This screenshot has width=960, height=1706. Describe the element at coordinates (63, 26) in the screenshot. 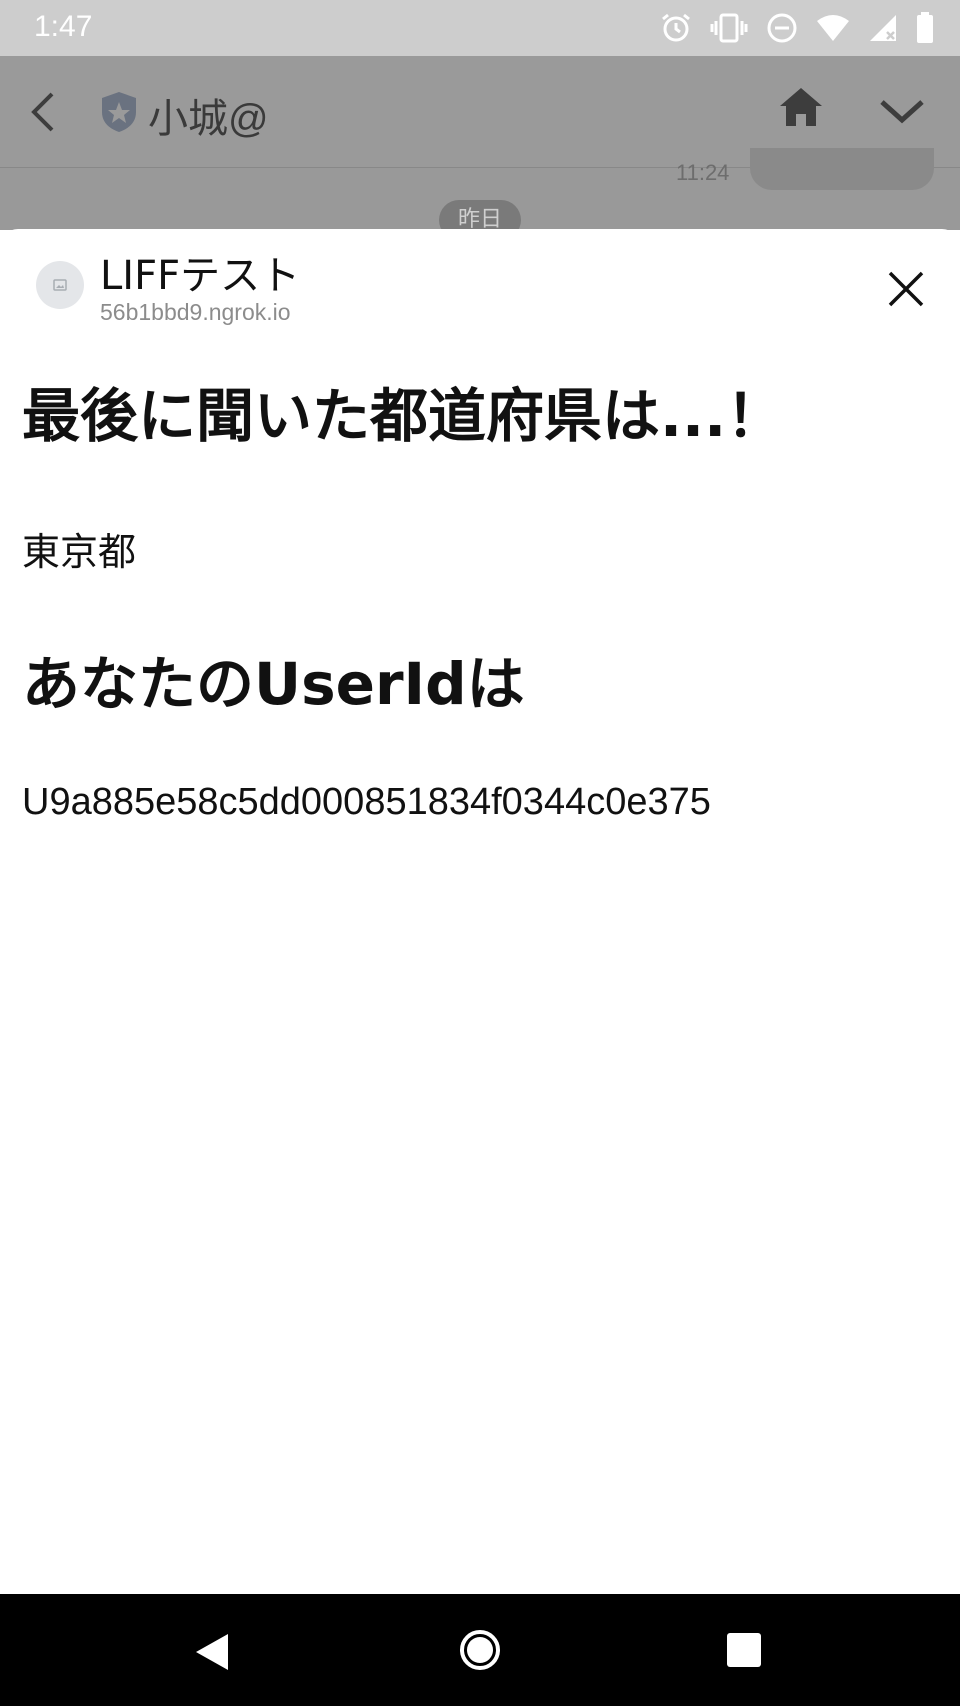

I see `status-time: 1:47` at that location.